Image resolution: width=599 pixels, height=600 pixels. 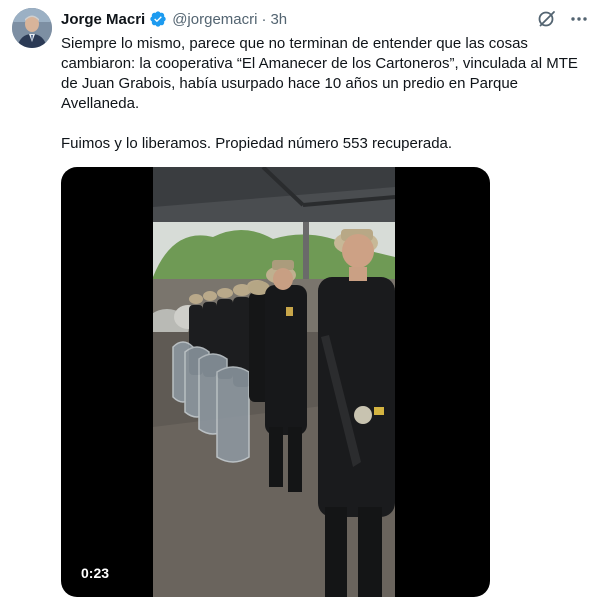 I want to click on grok-icon, so click(x=547, y=19).